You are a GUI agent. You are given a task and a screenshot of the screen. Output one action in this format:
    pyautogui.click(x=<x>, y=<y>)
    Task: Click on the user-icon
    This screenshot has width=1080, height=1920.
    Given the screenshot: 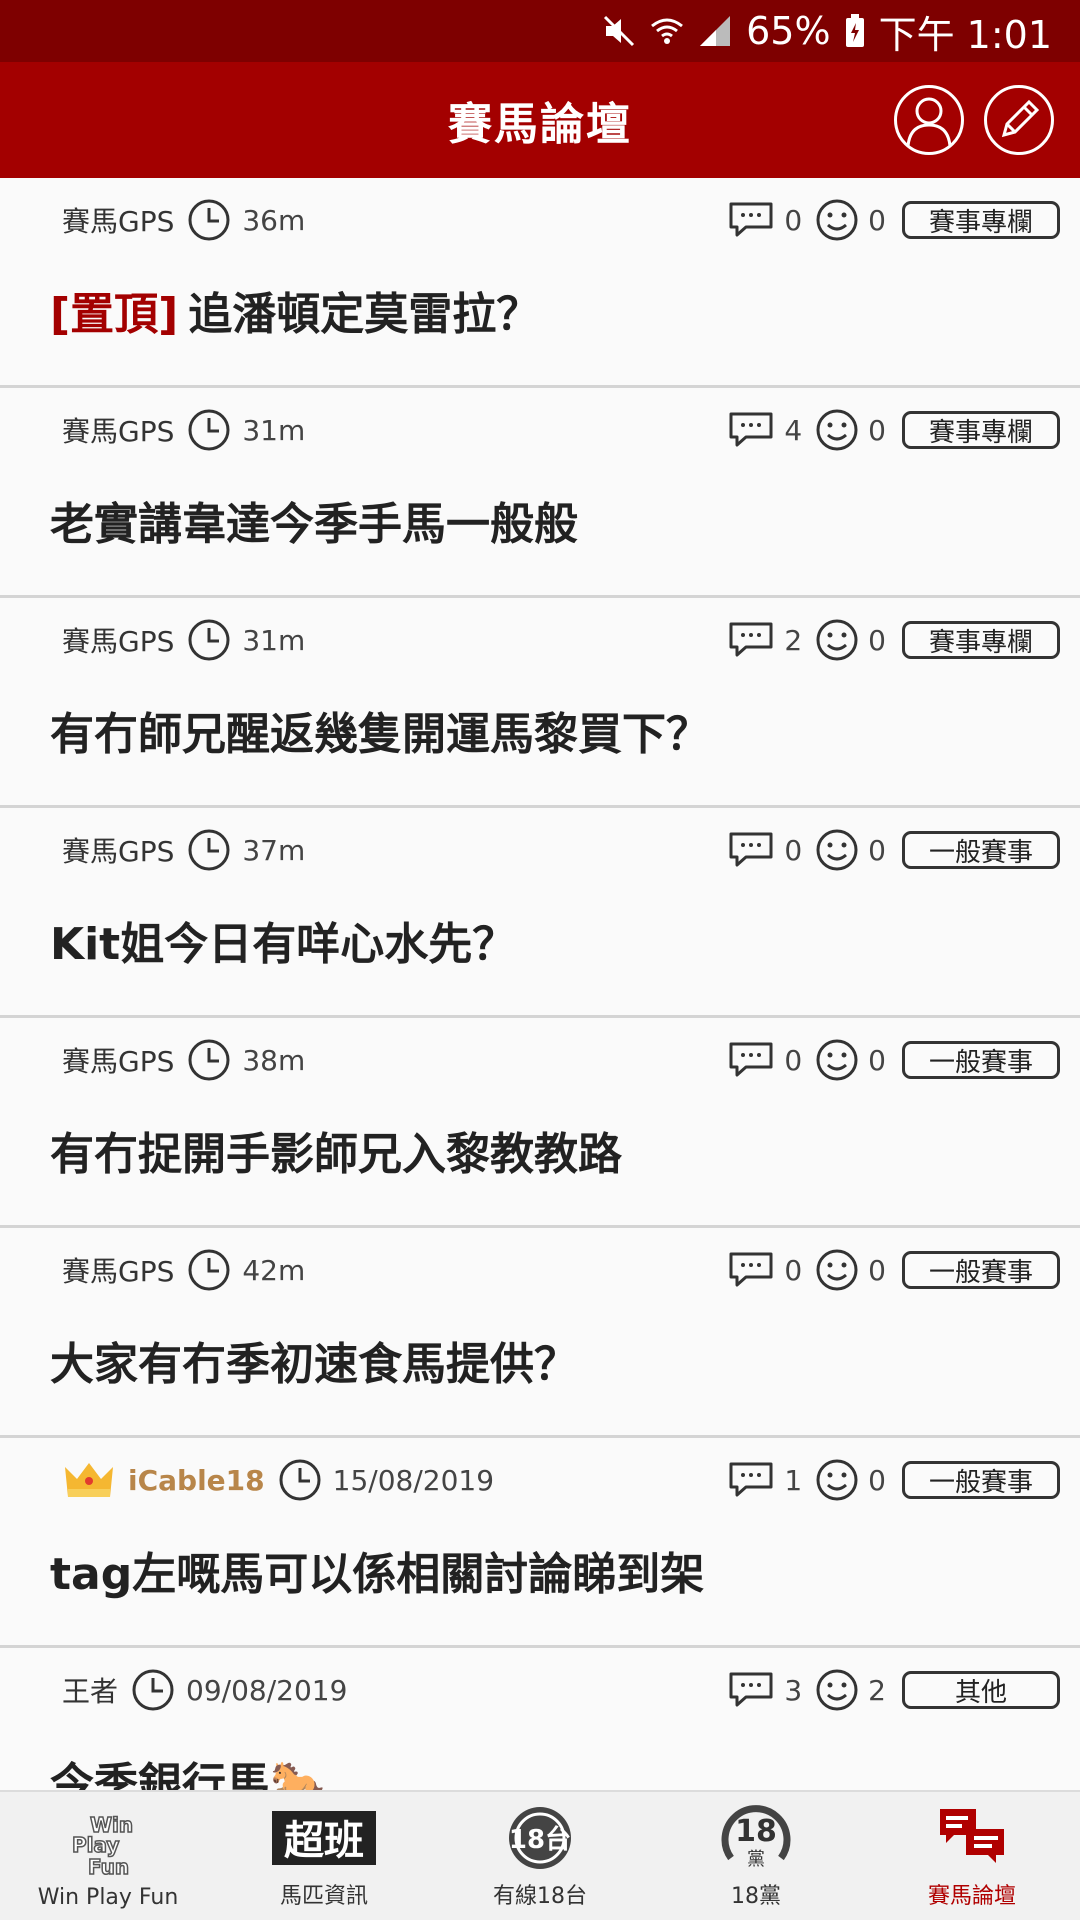 What is the action you would take?
    pyautogui.click(x=929, y=121)
    